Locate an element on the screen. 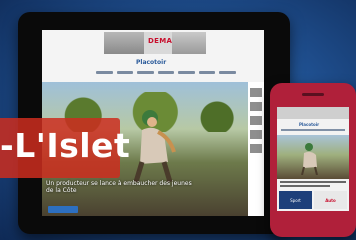 The image size is (356, 240). sidebar-ads is located at coordinates (256, 149).